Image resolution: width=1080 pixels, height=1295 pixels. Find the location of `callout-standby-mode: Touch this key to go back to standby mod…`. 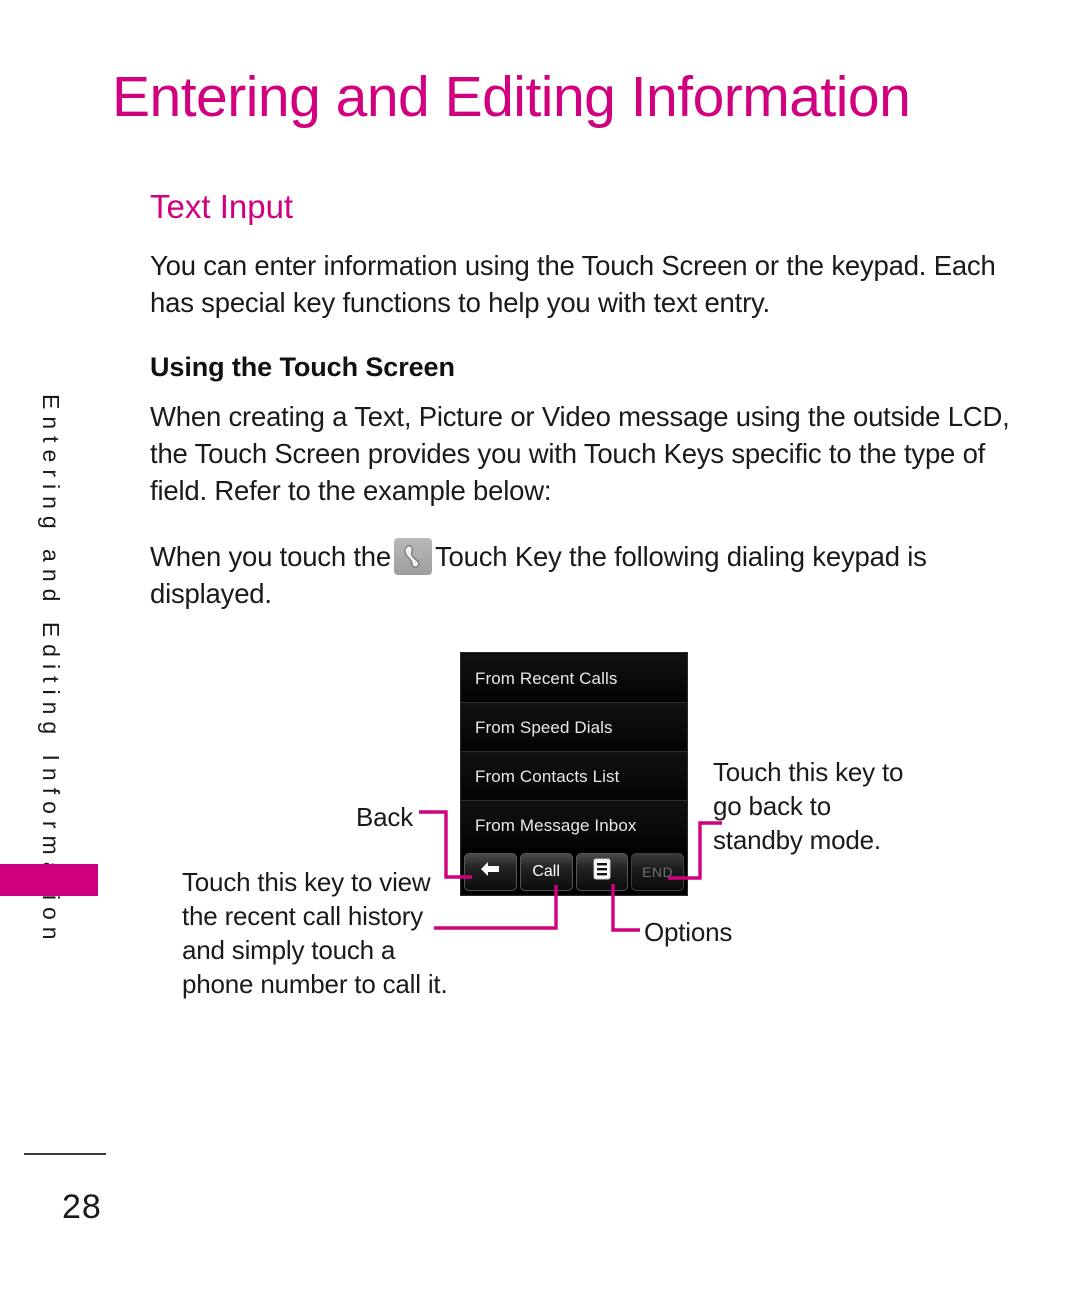

callout-standby-mode: Touch this key to go back to standby mod… is located at coordinates (808, 806).